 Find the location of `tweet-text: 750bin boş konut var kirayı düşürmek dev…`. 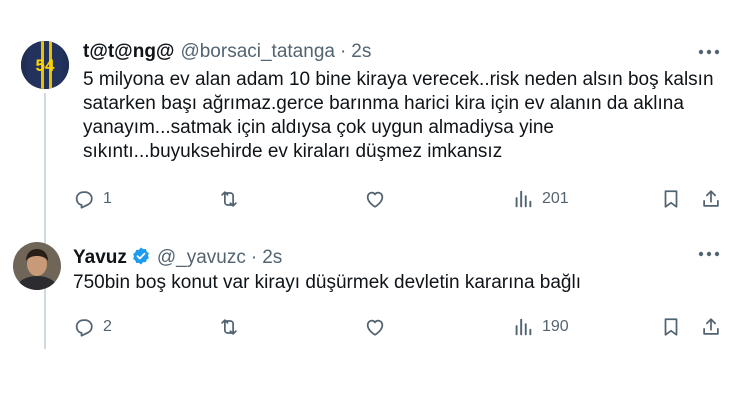

tweet-text: 750bin boş konut var kirayı düşürmek dev… is located at coordinates (398, 283).